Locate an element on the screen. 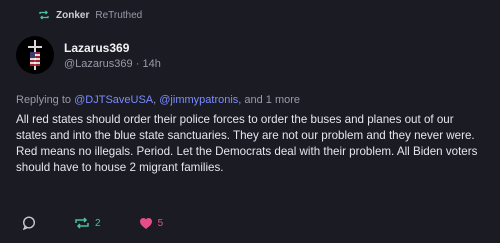 This screenshot has width=500, height=243. action-bar: 2 5 is located at coordinates (111, 223).